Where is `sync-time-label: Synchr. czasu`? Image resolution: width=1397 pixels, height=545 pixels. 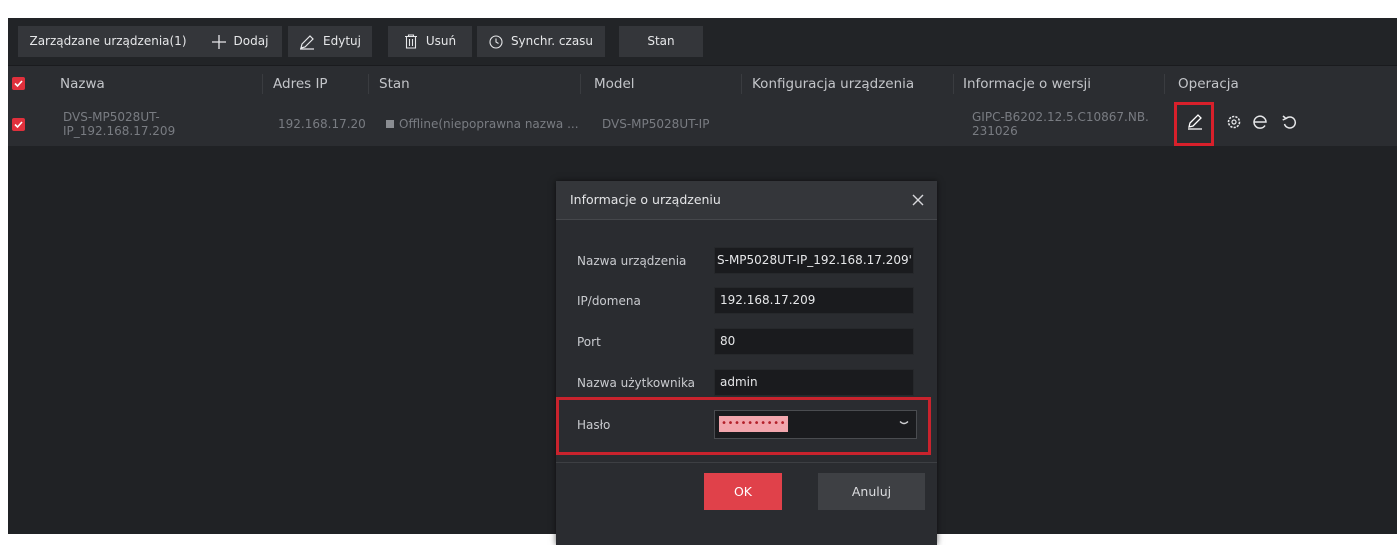 sync-time-label: Synchr. czasu is located at coordinates (552, 41).